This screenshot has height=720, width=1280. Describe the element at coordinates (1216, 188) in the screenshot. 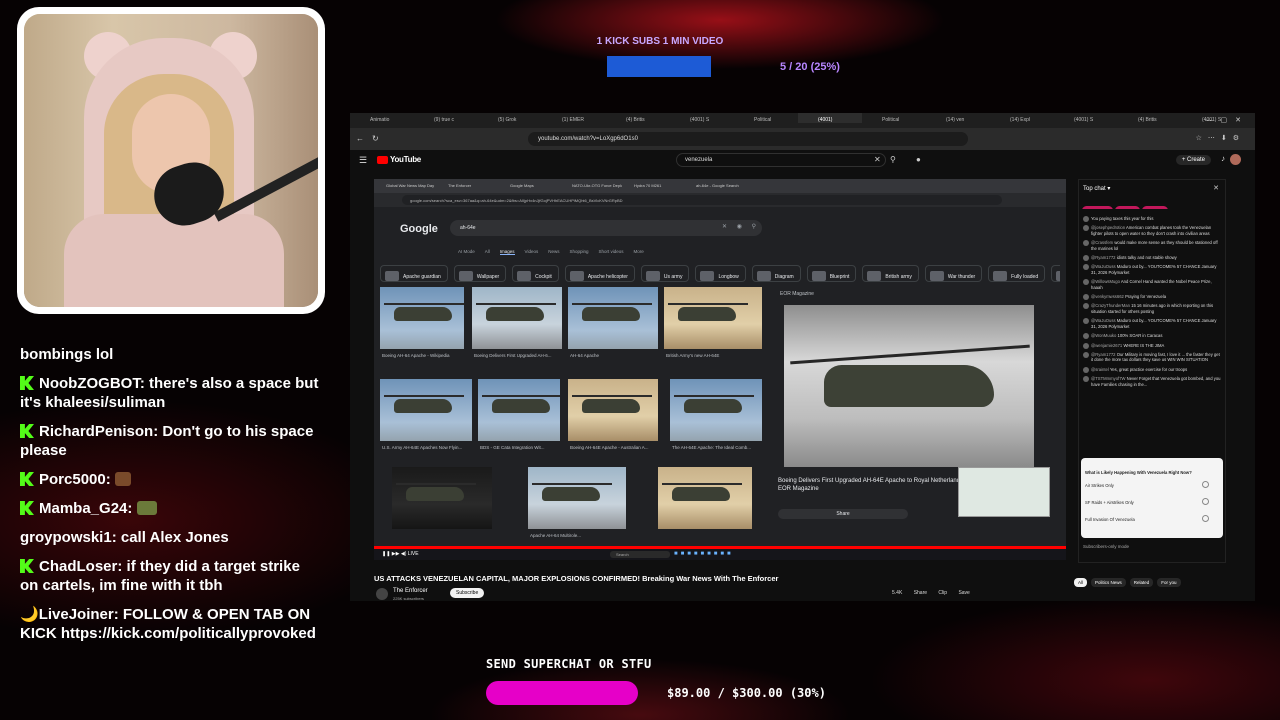

I see `close-chat-icon: ✕` at that location.